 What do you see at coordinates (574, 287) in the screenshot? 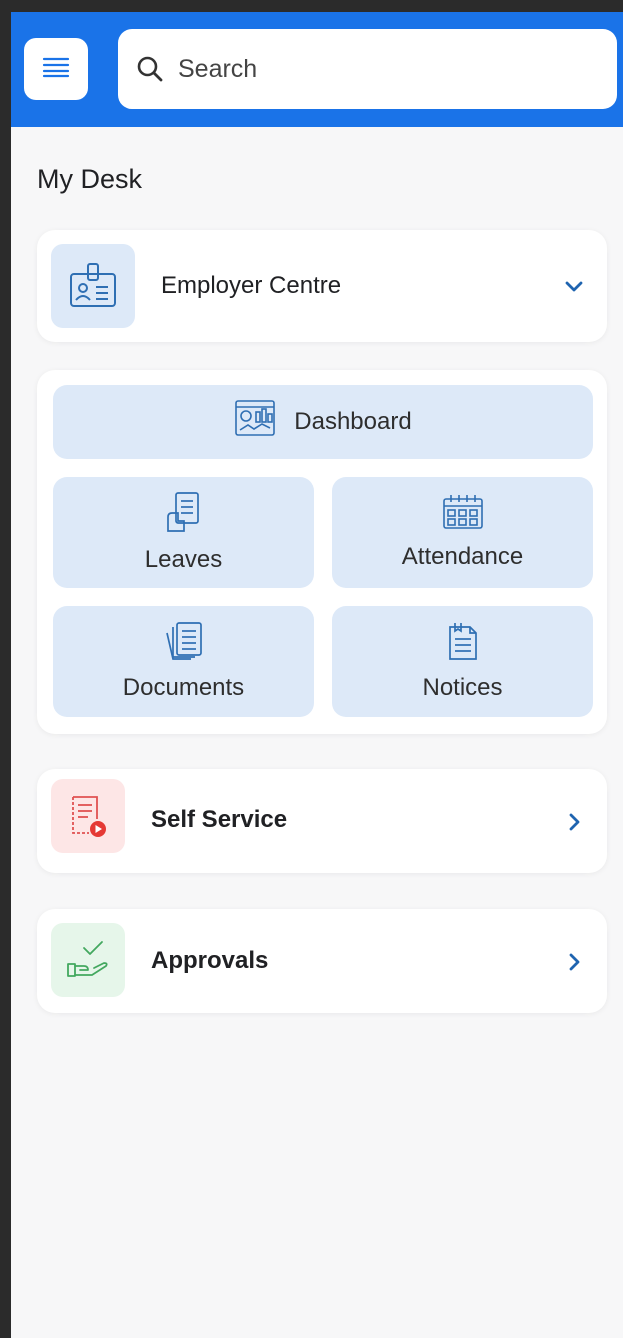
I see `chevron-down-icon` at bounding box center [574, 287].